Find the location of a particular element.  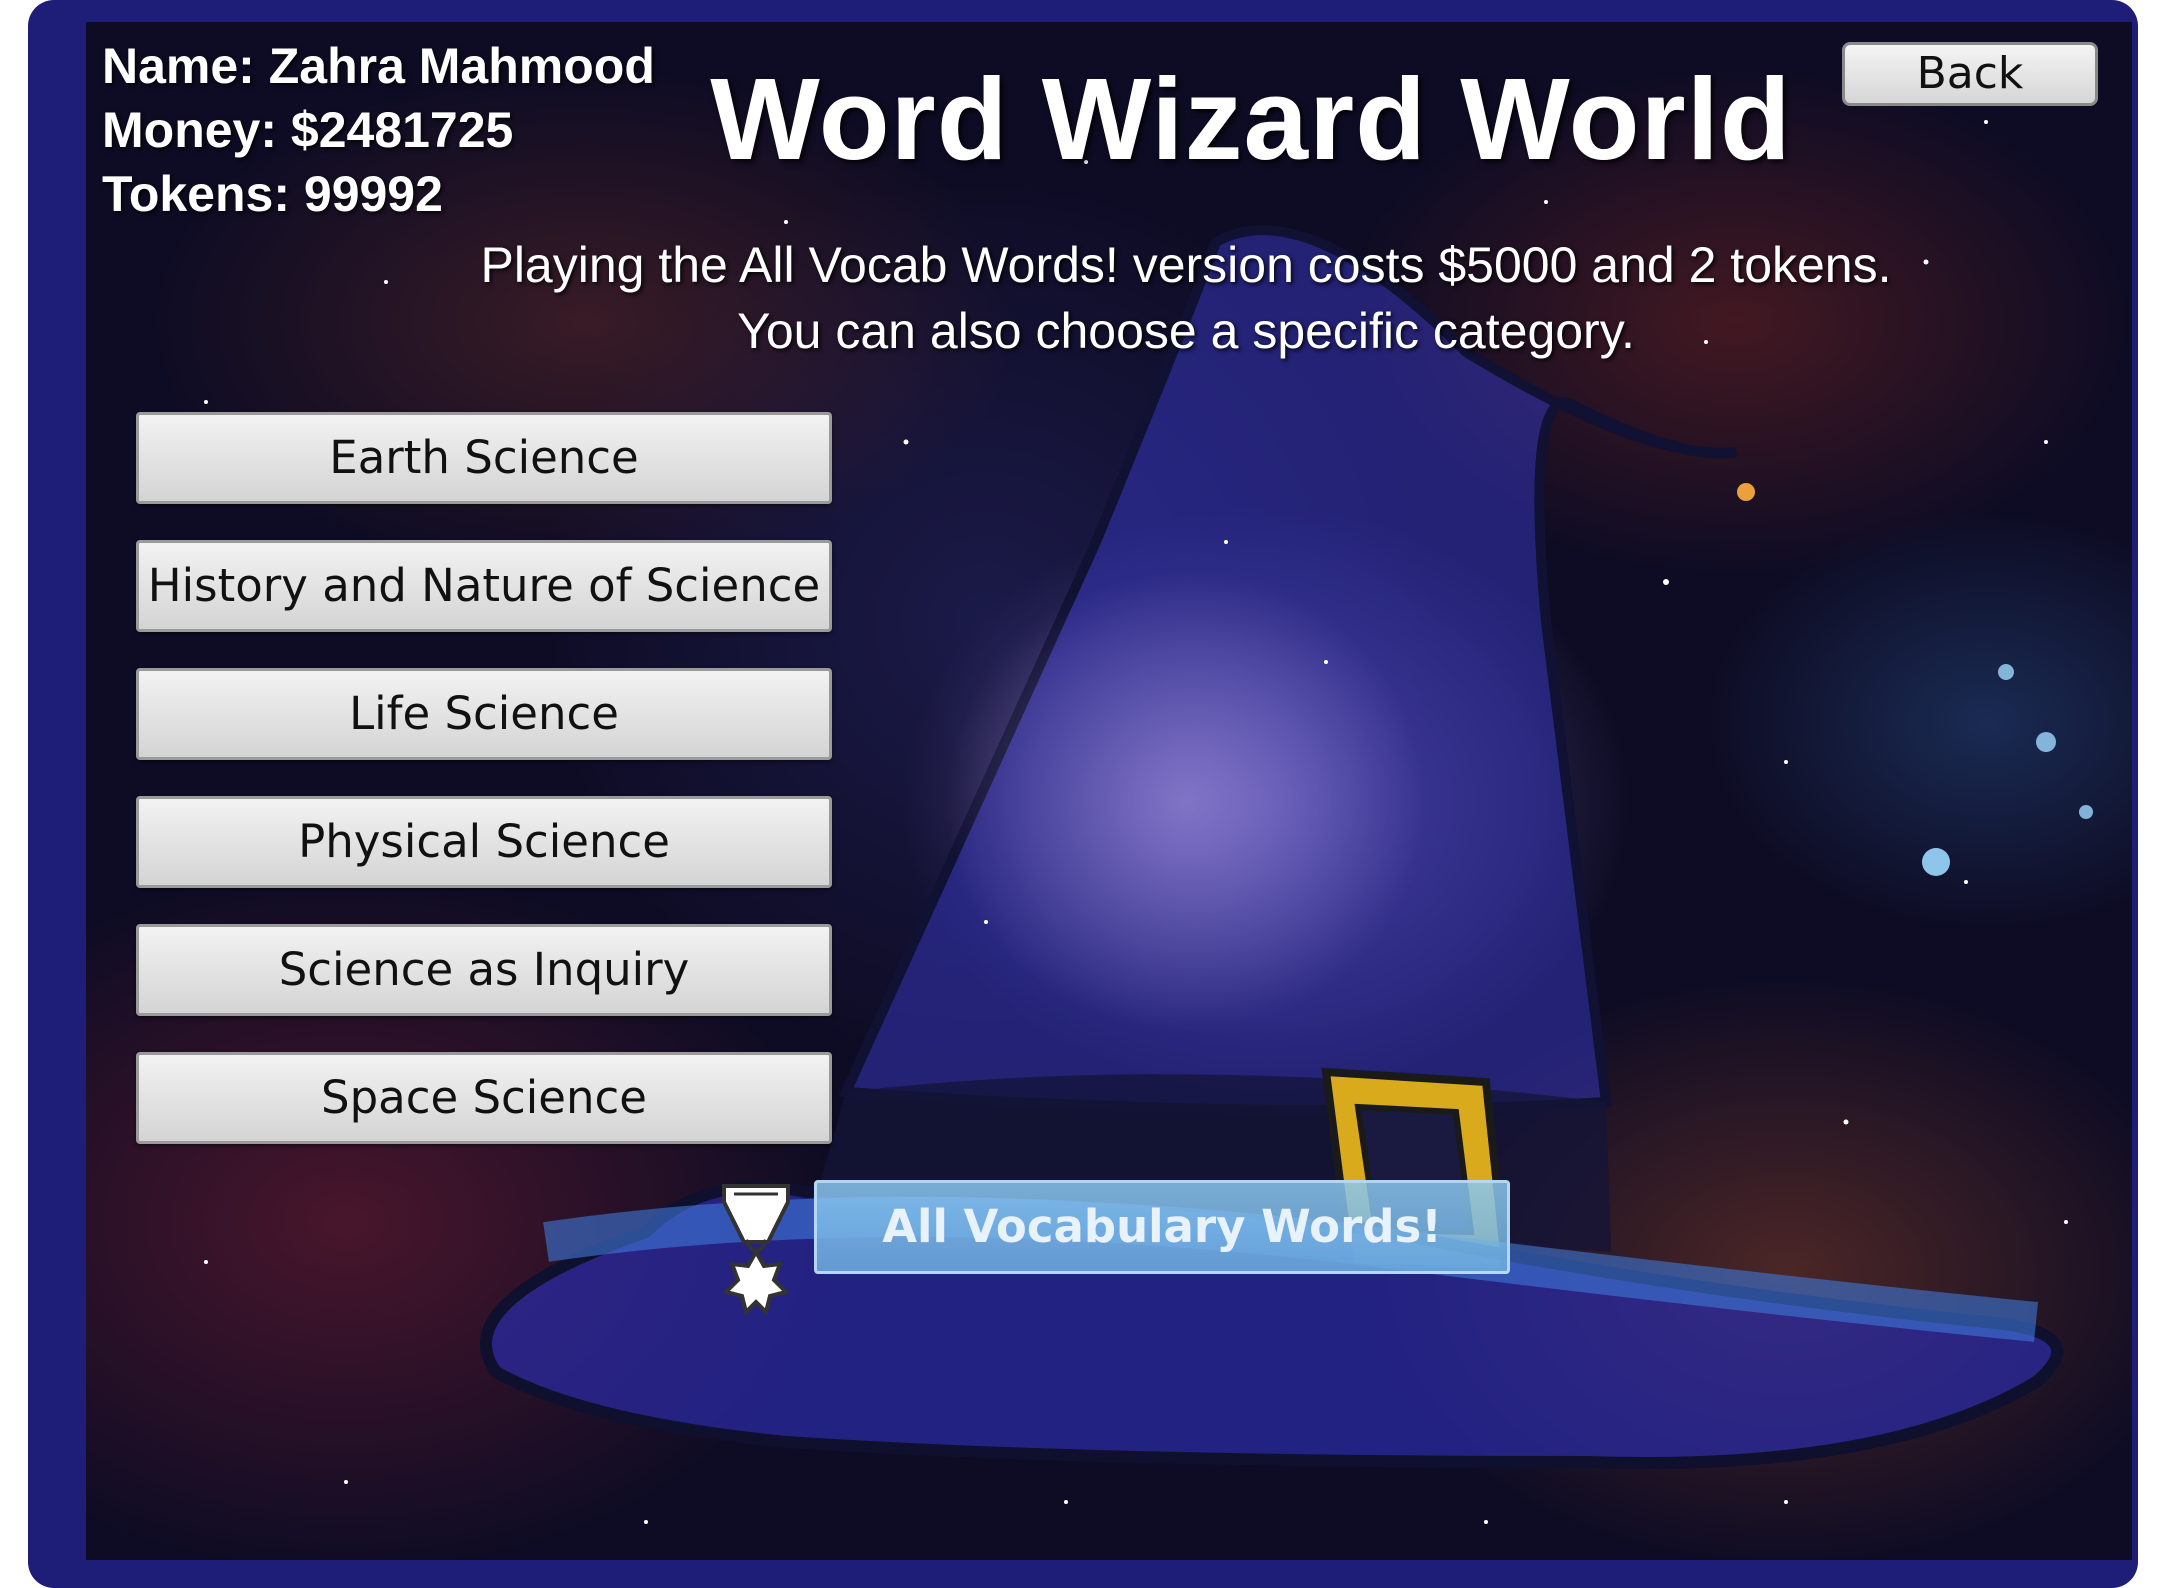

all-vocabulary-words-button: All Vocabulary Words! is located at coordinates (1162, 1227).